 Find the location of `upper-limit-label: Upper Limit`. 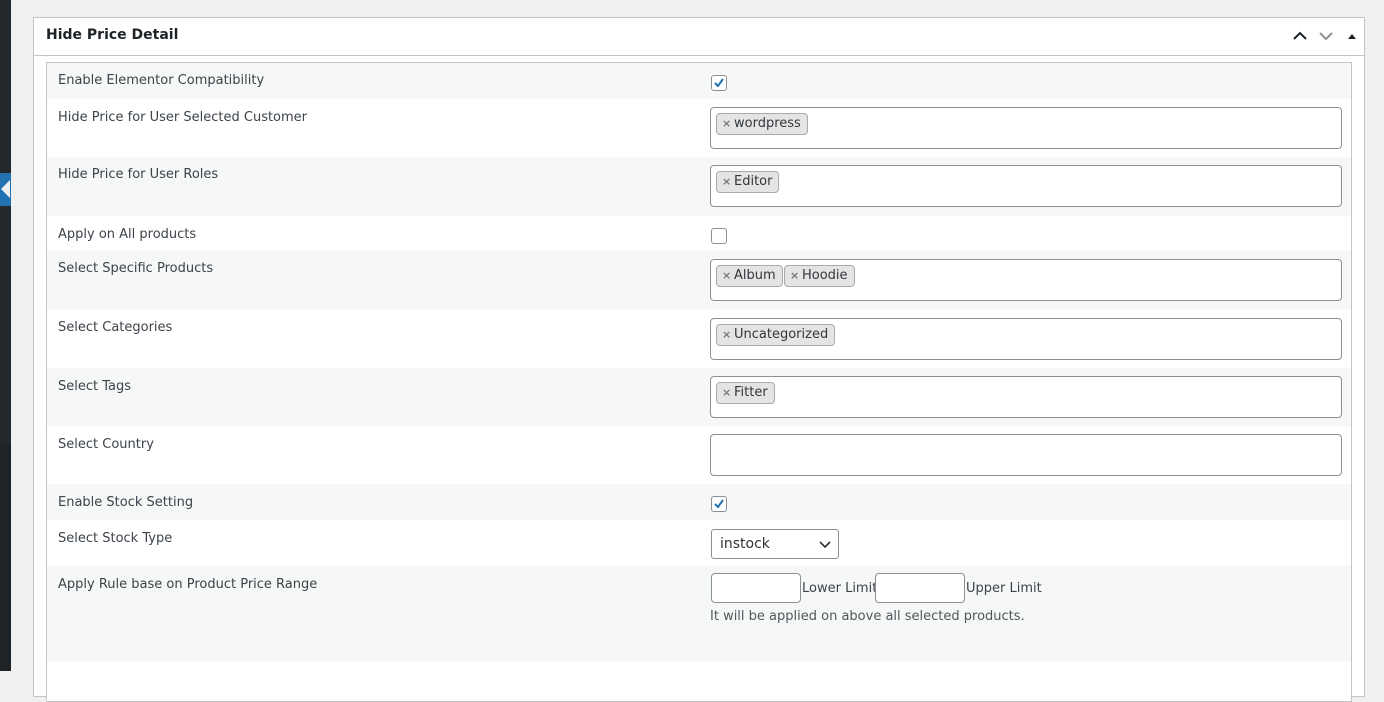

upper-limit-label: Upper Limit is located at coordinates (1004, 588).